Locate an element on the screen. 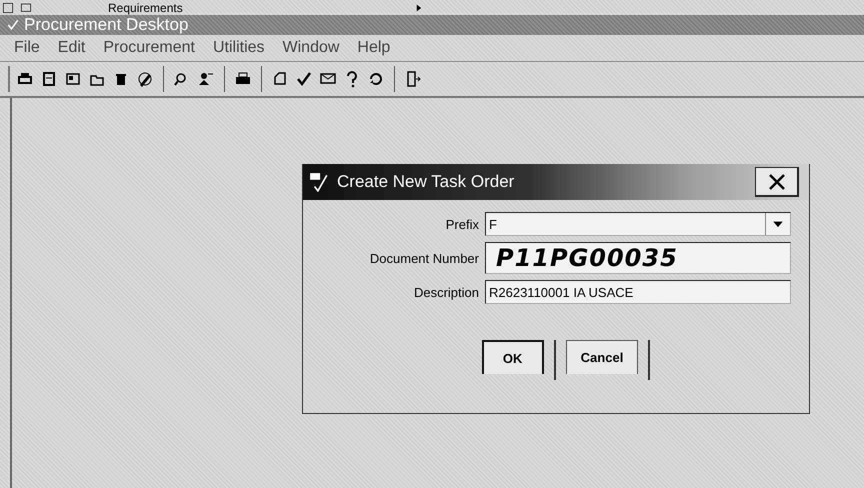 This screenshot has height=488, width=864. card-icon is located at coordinates (26, 8).